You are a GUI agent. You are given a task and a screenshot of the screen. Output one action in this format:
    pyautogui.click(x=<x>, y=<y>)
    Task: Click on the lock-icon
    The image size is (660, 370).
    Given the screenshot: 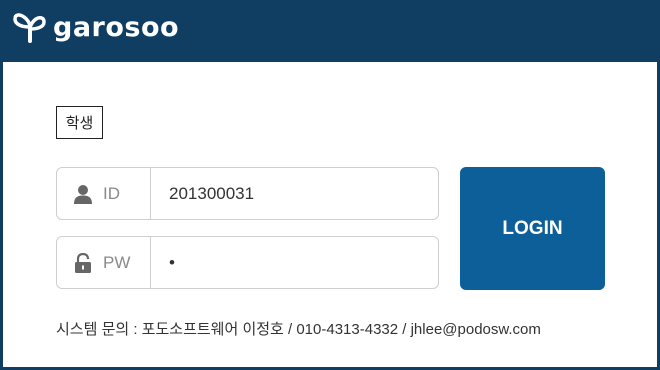 What is the action you would take?
    pyautogui.click(x=83, y=262)
    